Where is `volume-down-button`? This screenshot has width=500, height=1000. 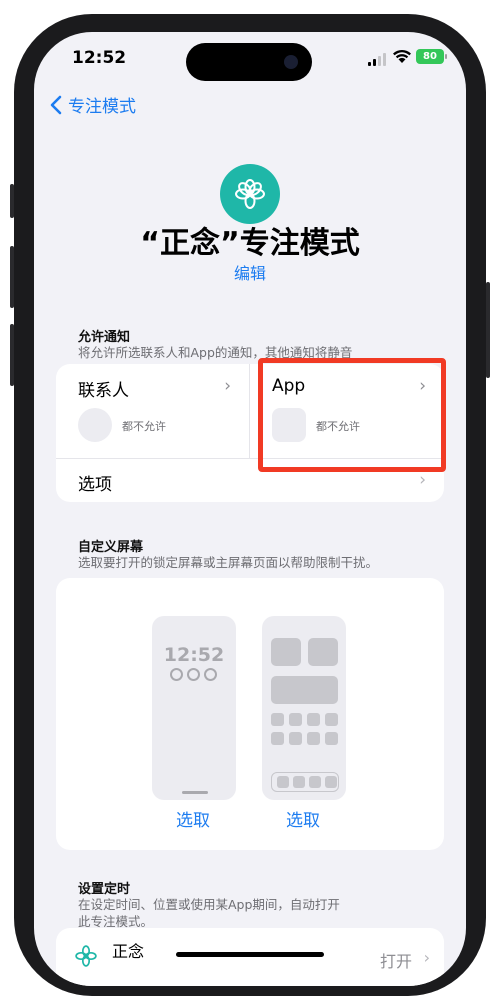
volume-down-button is located at coordinates (12, 355).